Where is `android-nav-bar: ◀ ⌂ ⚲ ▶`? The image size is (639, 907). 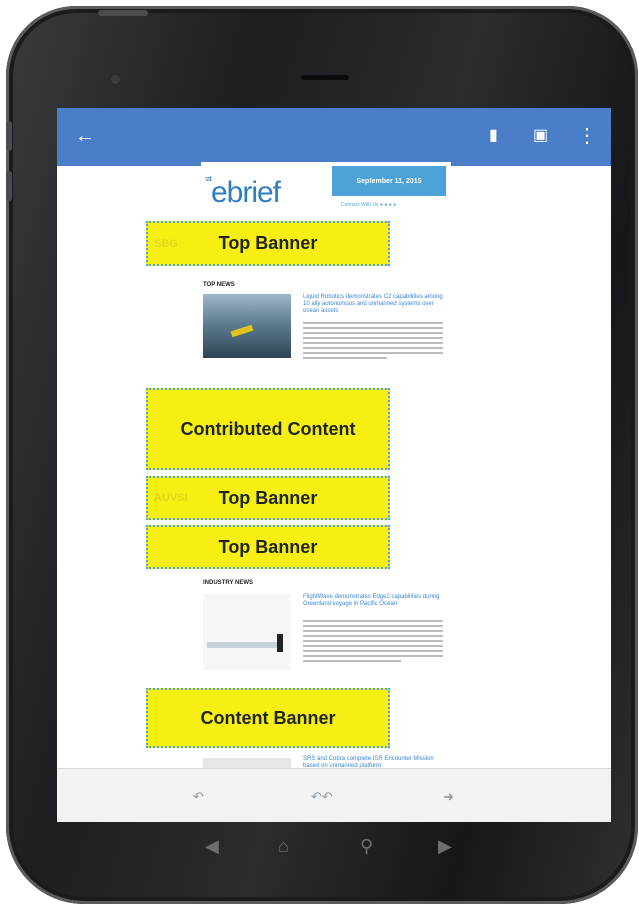 android-nav-bar: ◀ ⌂ ⚲ ▶ is located at coordinates (340, 851).